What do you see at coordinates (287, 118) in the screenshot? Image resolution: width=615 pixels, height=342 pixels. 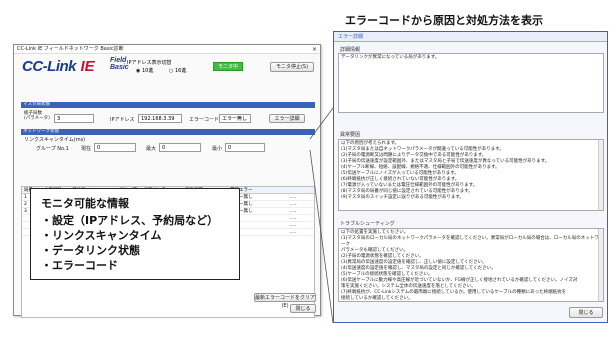 I see `error-detail-button: エラー詳細` at bounding box center [287, 118].